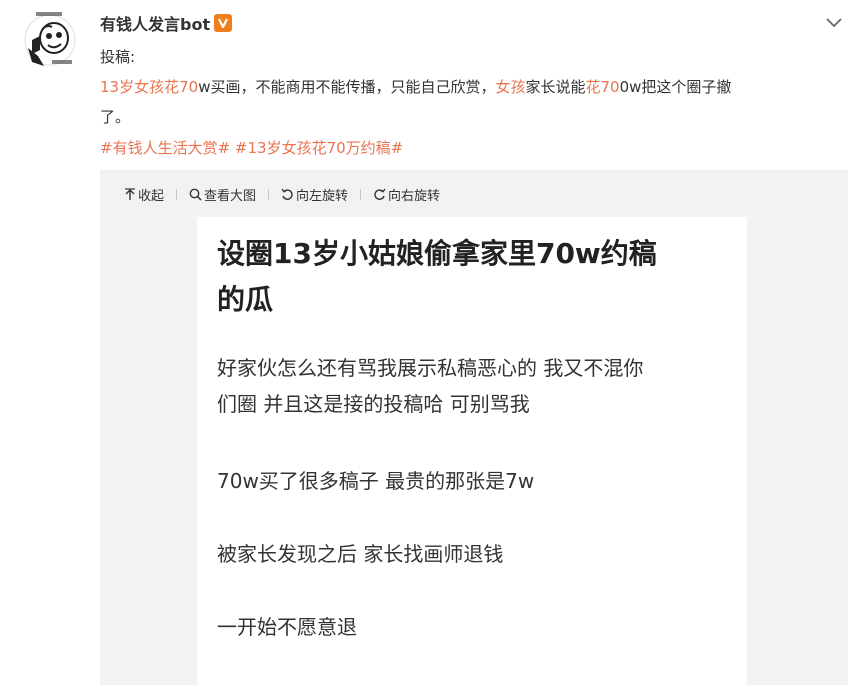 This screenshot has height=687, width=863. Describe the element at coordinates (430, 368) in the screenshot. I see `image-text-line: 好家伙怎么还有骂我展示私稿恶心的 我又不混你` at that location.